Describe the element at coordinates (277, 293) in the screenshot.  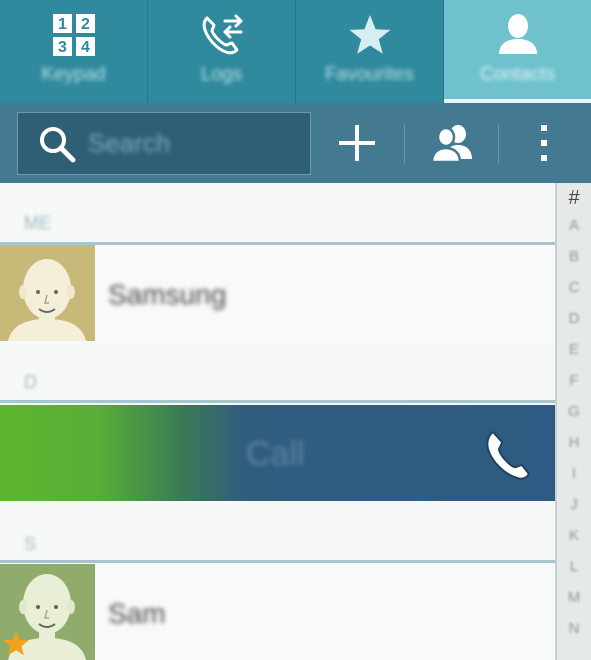
I see `contact-row: Samsung` at that location.